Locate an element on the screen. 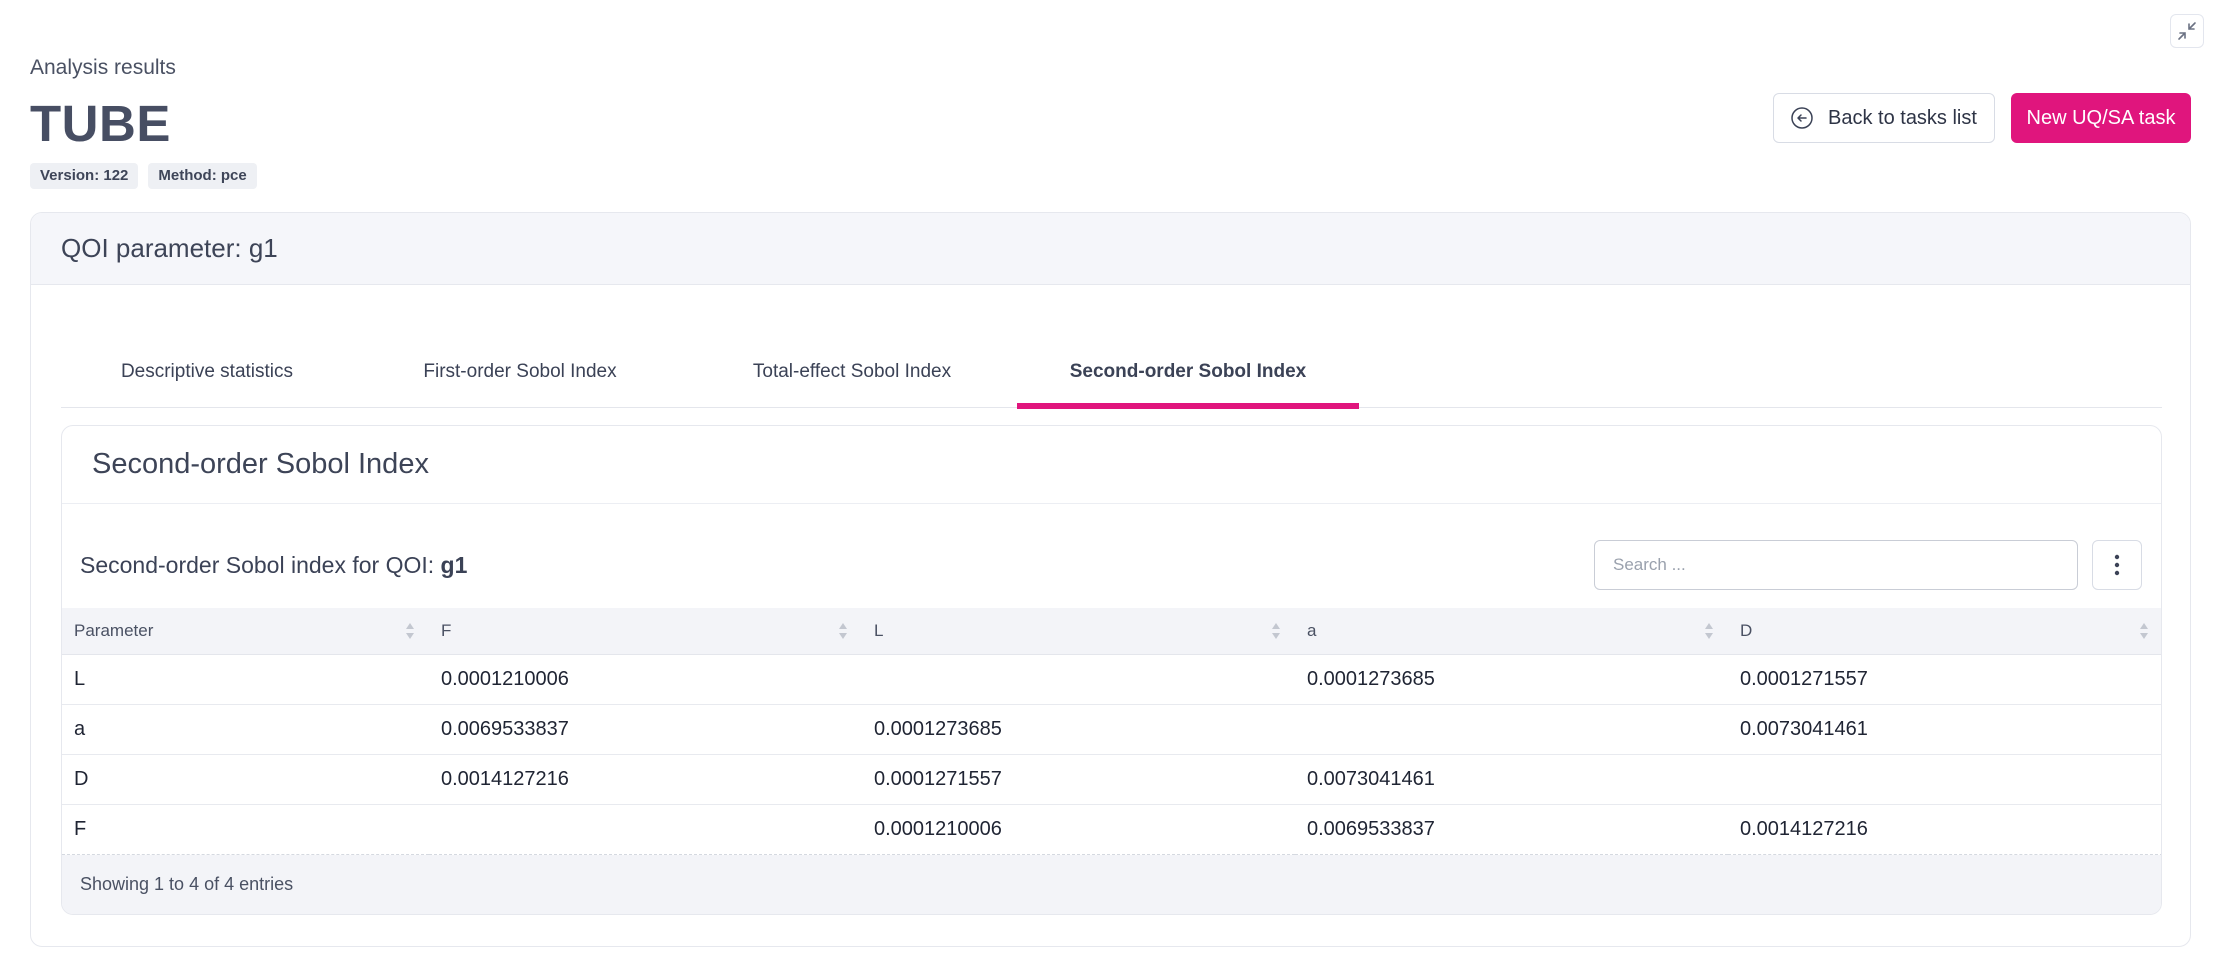  table-cell: D is located at coordinates (245, 779).